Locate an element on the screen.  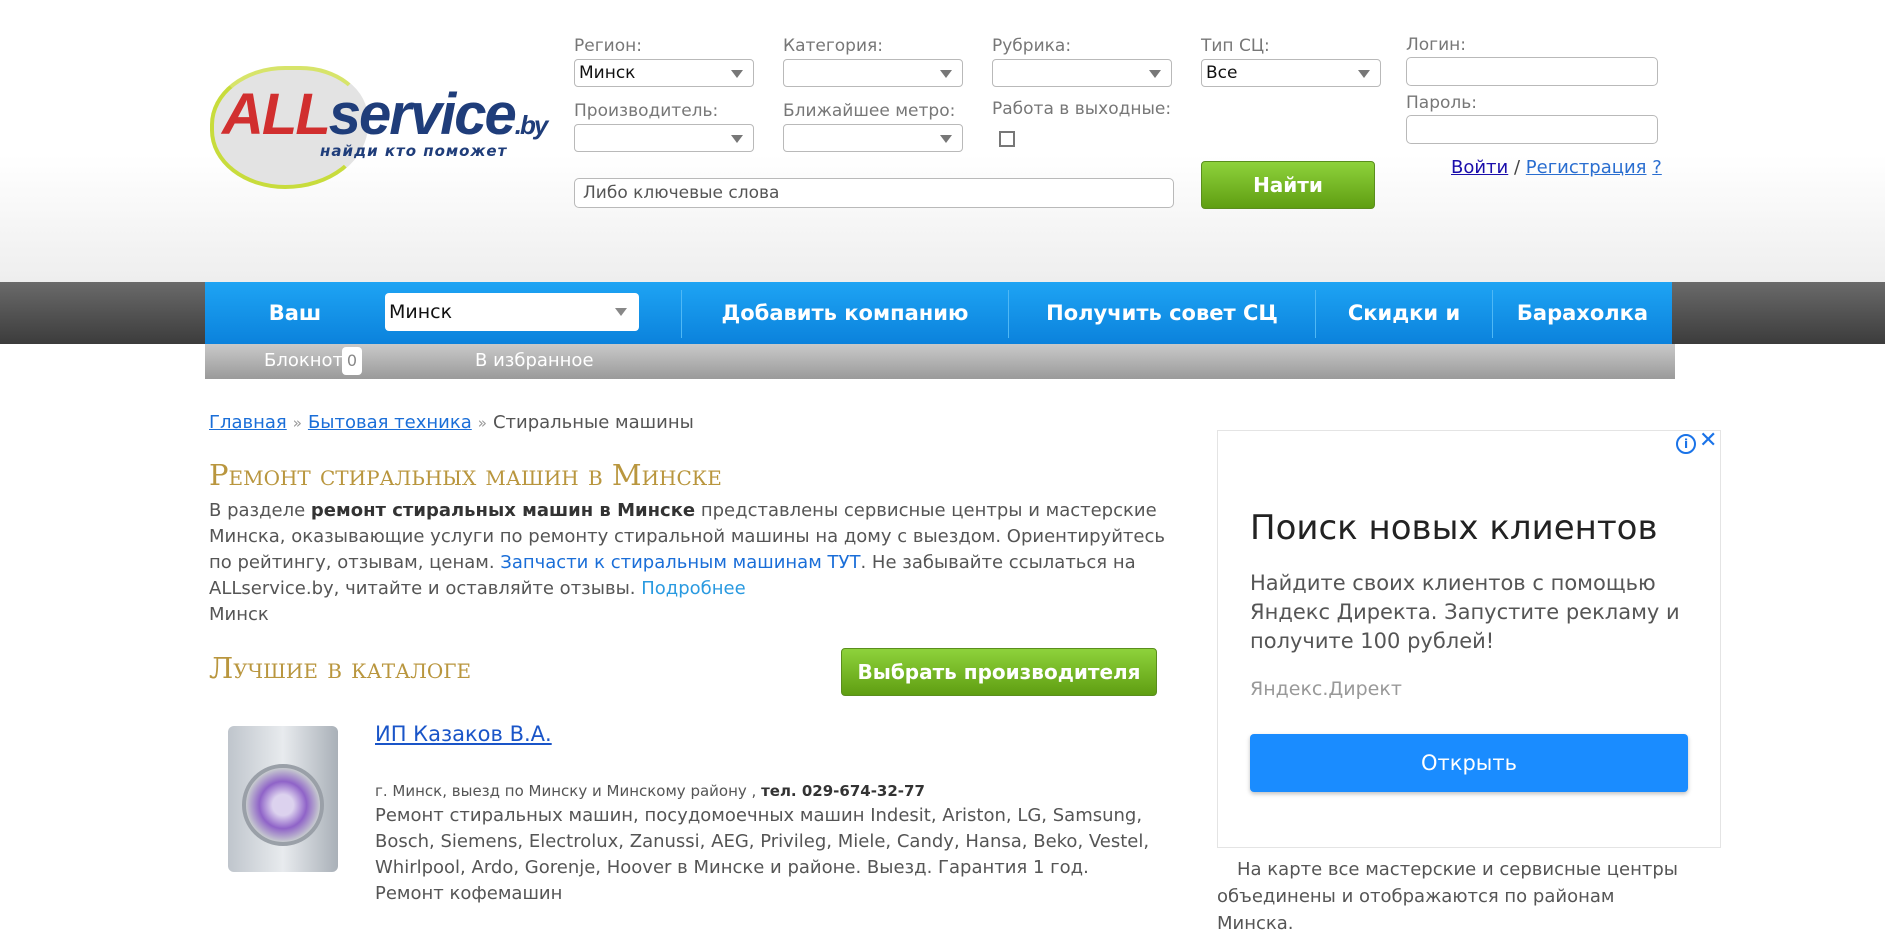
close-icon: ✕ is located at coordinates (1708, 440).